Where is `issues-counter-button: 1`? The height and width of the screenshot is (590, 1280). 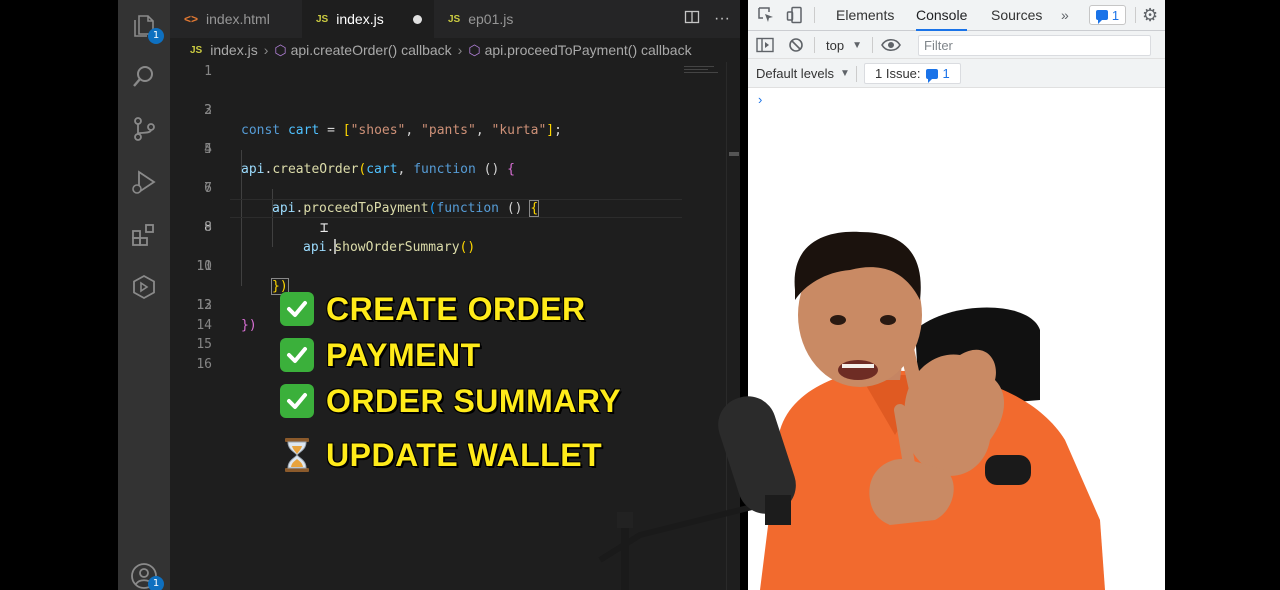
issues-counter-button: 1 is located at coordinates (1107, 15).